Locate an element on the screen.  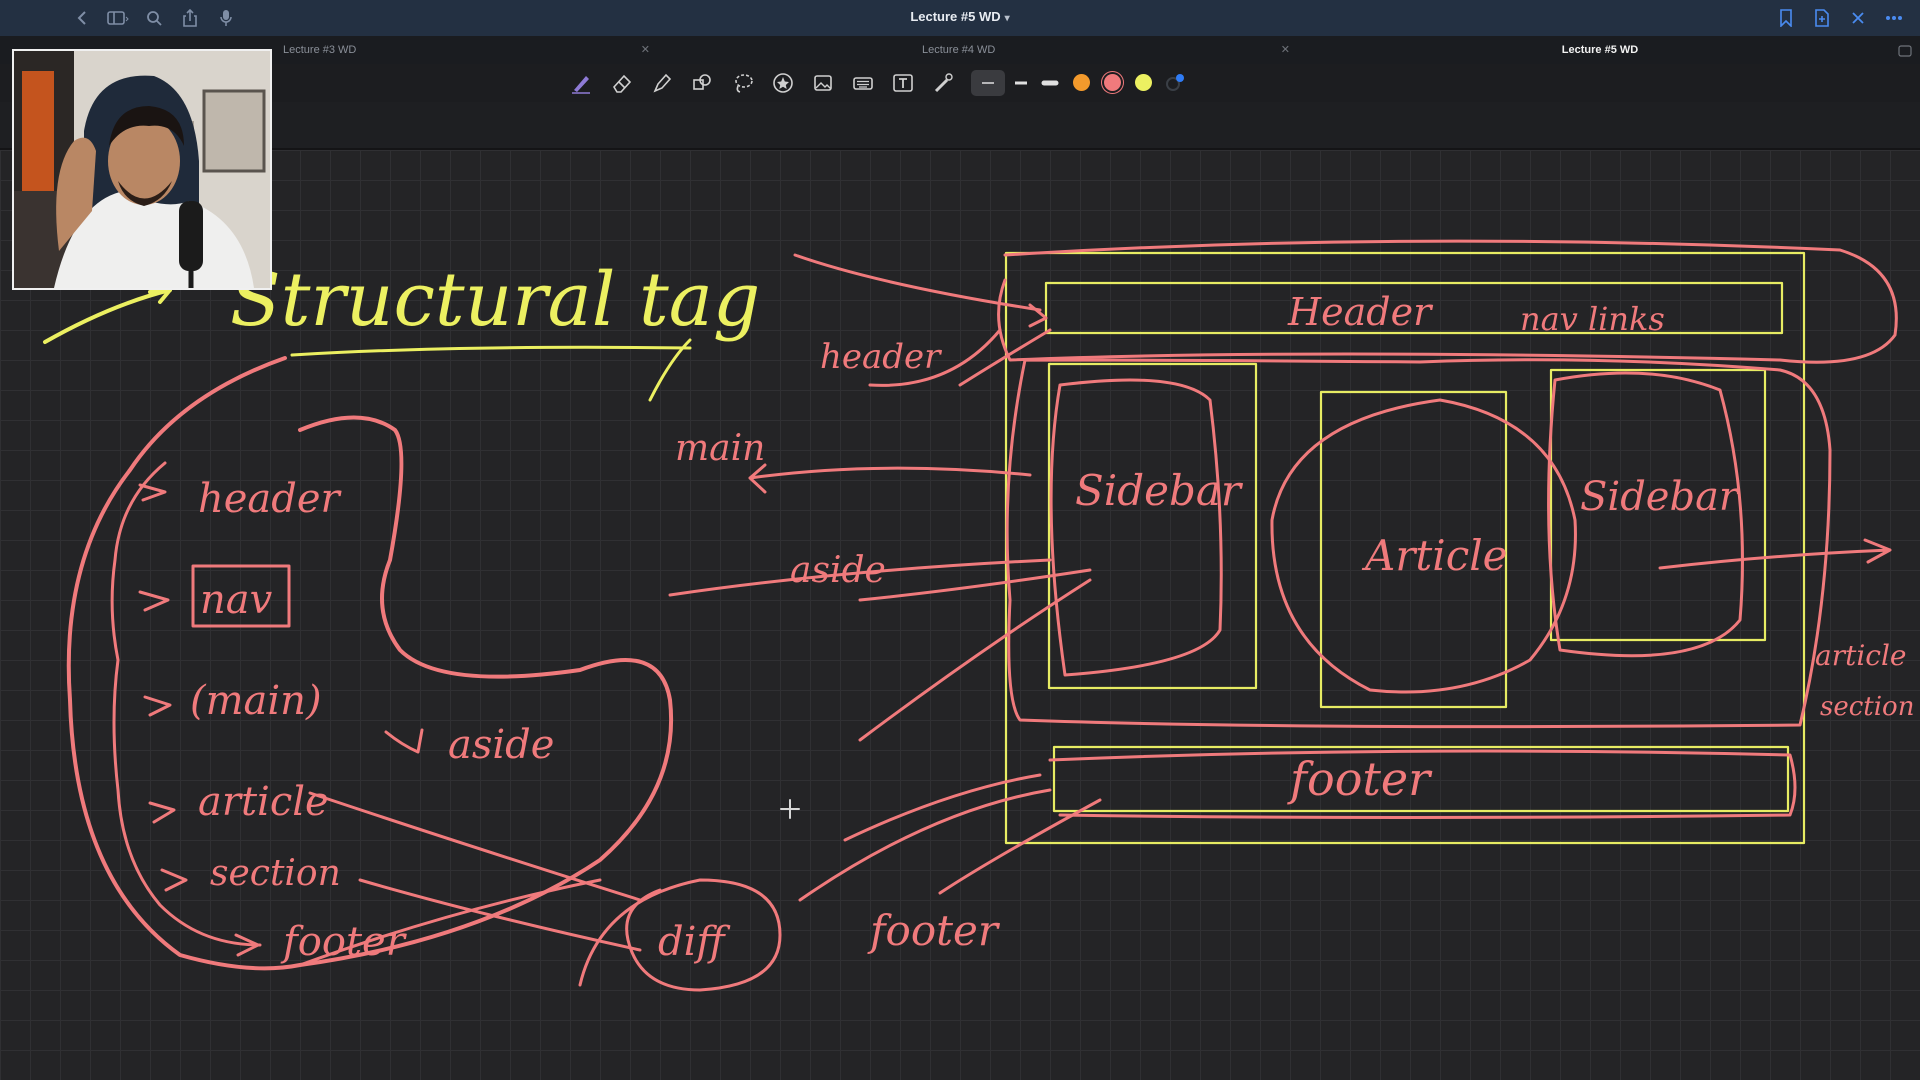
right-pointer-stroke is located at coordinates (1775, 554).